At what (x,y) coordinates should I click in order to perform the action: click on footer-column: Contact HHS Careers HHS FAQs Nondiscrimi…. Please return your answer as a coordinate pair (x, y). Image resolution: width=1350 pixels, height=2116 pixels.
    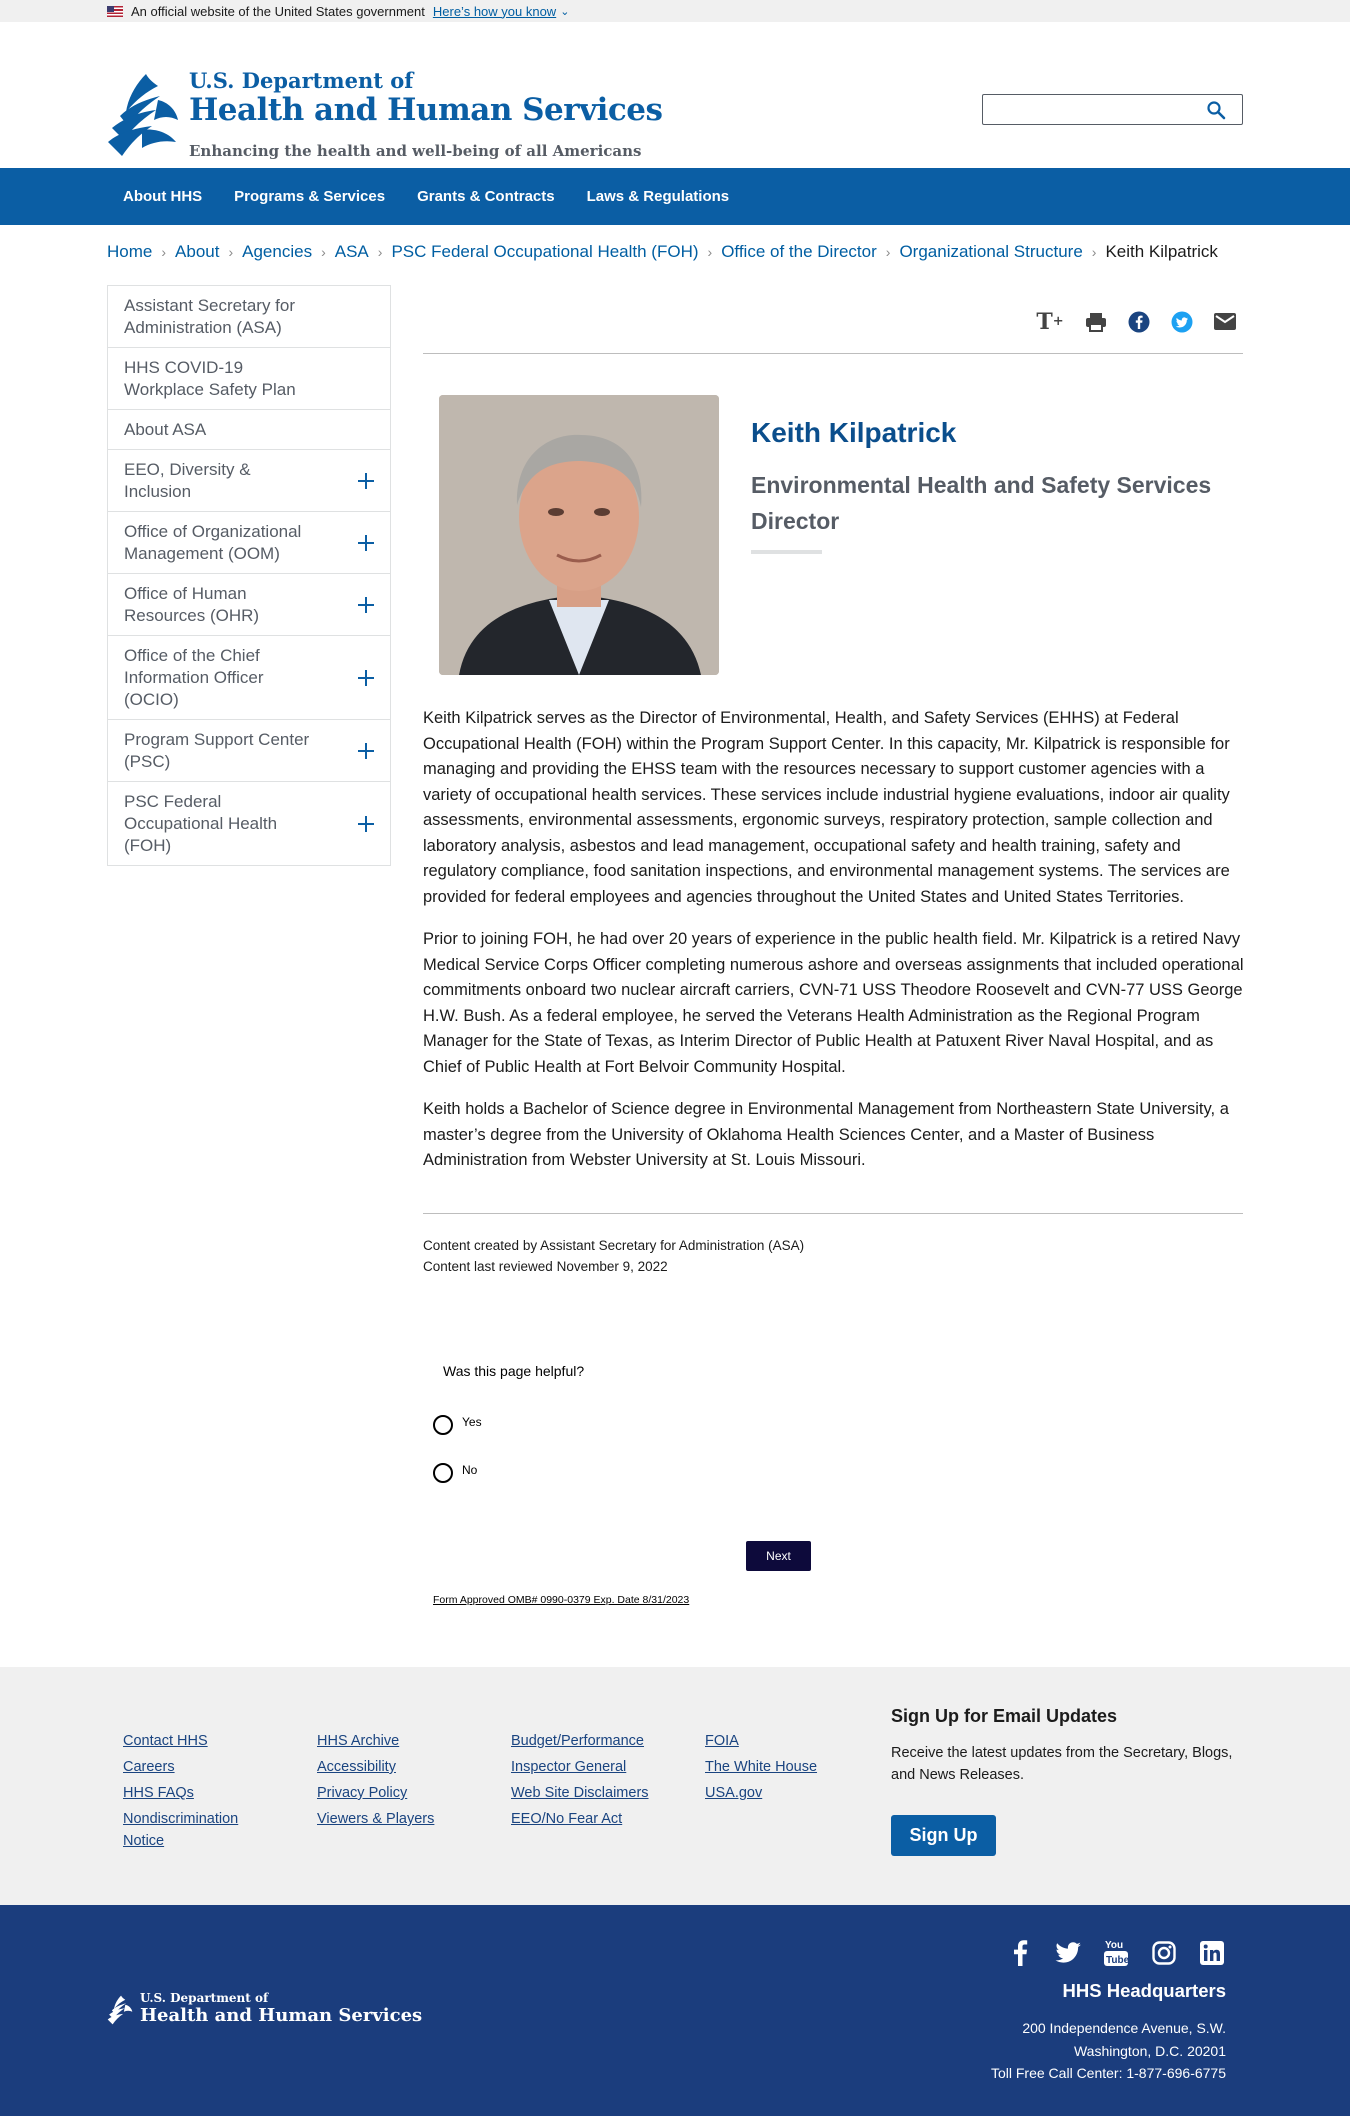
    Looking at the image, I should click on (193, 1790).